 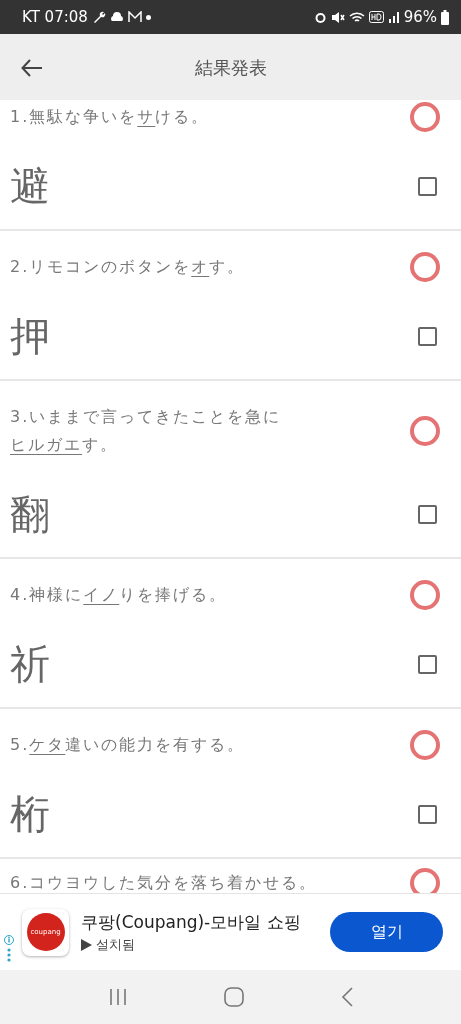 I want to click on back-arrow-icon, so click(x=32, y=67).